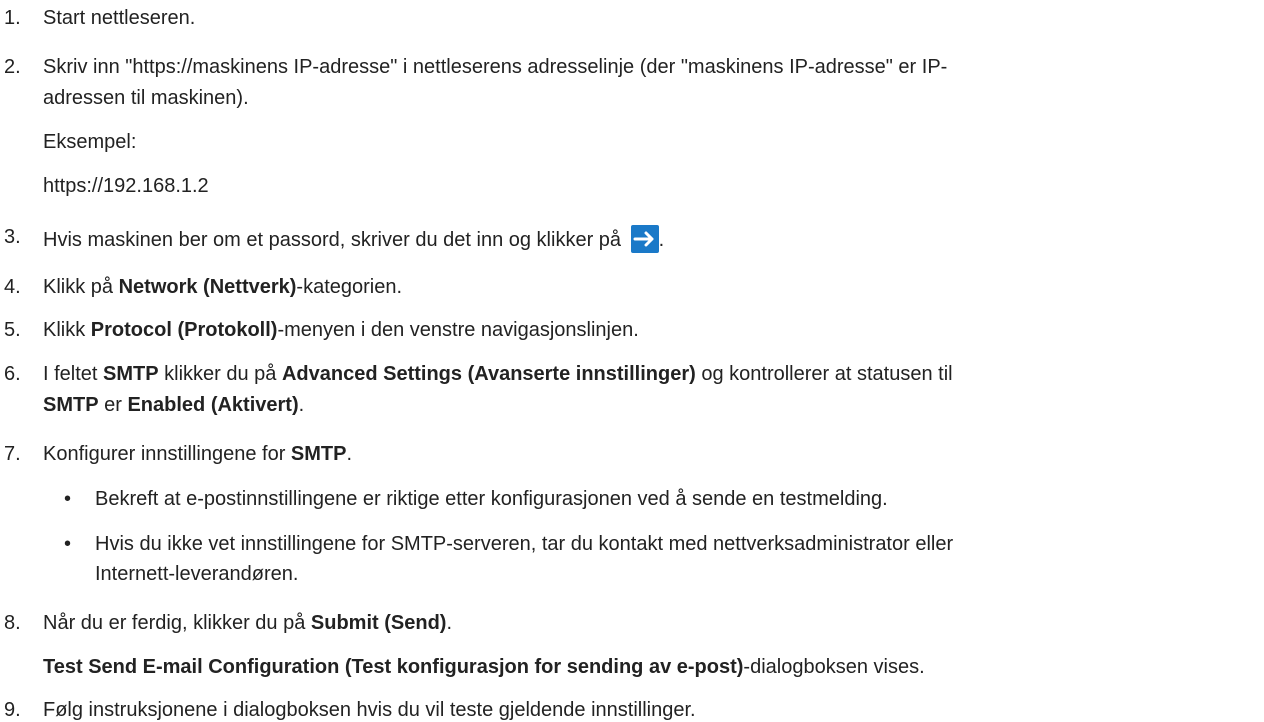  I want to click on step-number: 1., so click(12, 18).